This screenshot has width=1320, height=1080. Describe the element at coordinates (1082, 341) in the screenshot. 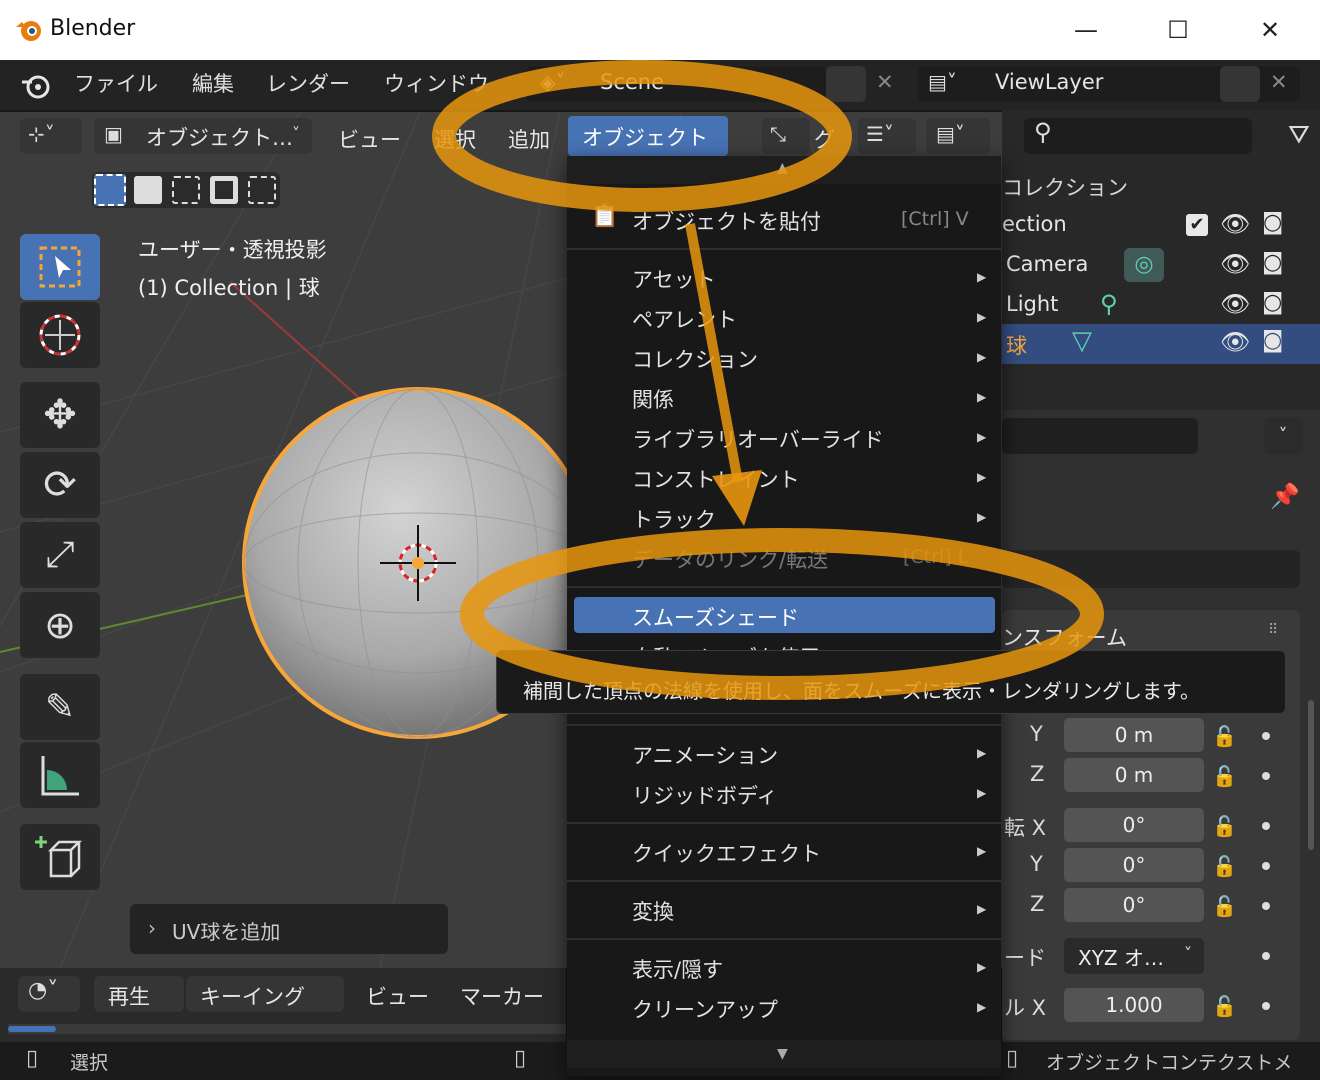

I see `mesh-data-icon: ▽` at that location.